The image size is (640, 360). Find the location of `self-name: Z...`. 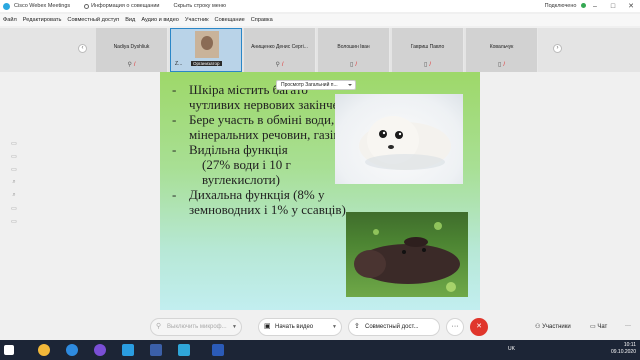

self-name: Z... is located at coordinates (179, 64).